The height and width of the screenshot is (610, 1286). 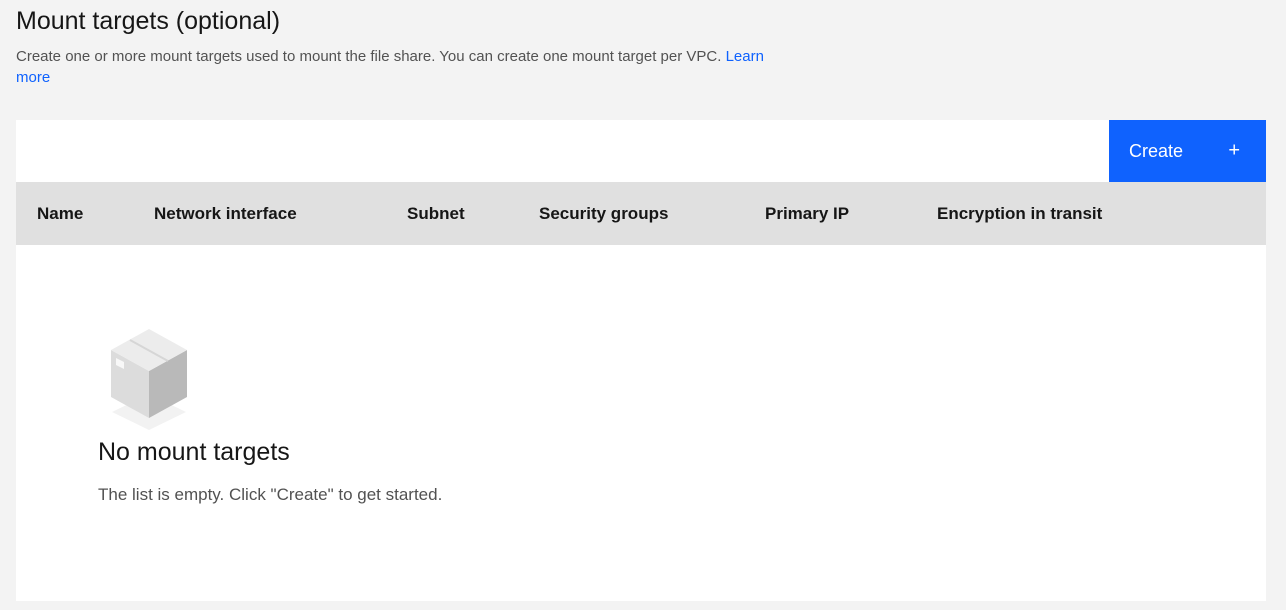 What do you see at coordinates (148, 21) in the screenshot?
I see `section-title: Mount targets (optional)` at bounding box center [148, 21].